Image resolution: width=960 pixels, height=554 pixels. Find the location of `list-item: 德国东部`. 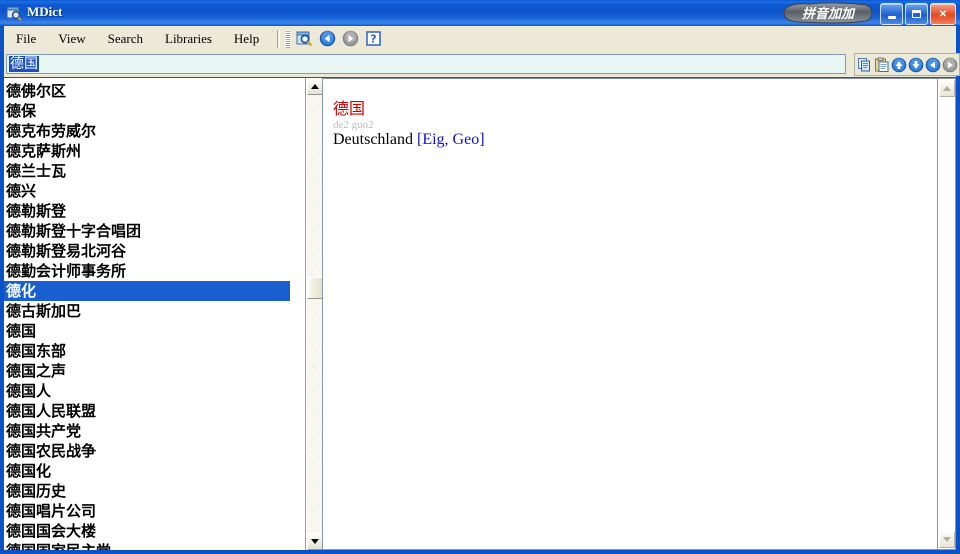

list-item: 德国东部 is located at coordinates (147, 351).